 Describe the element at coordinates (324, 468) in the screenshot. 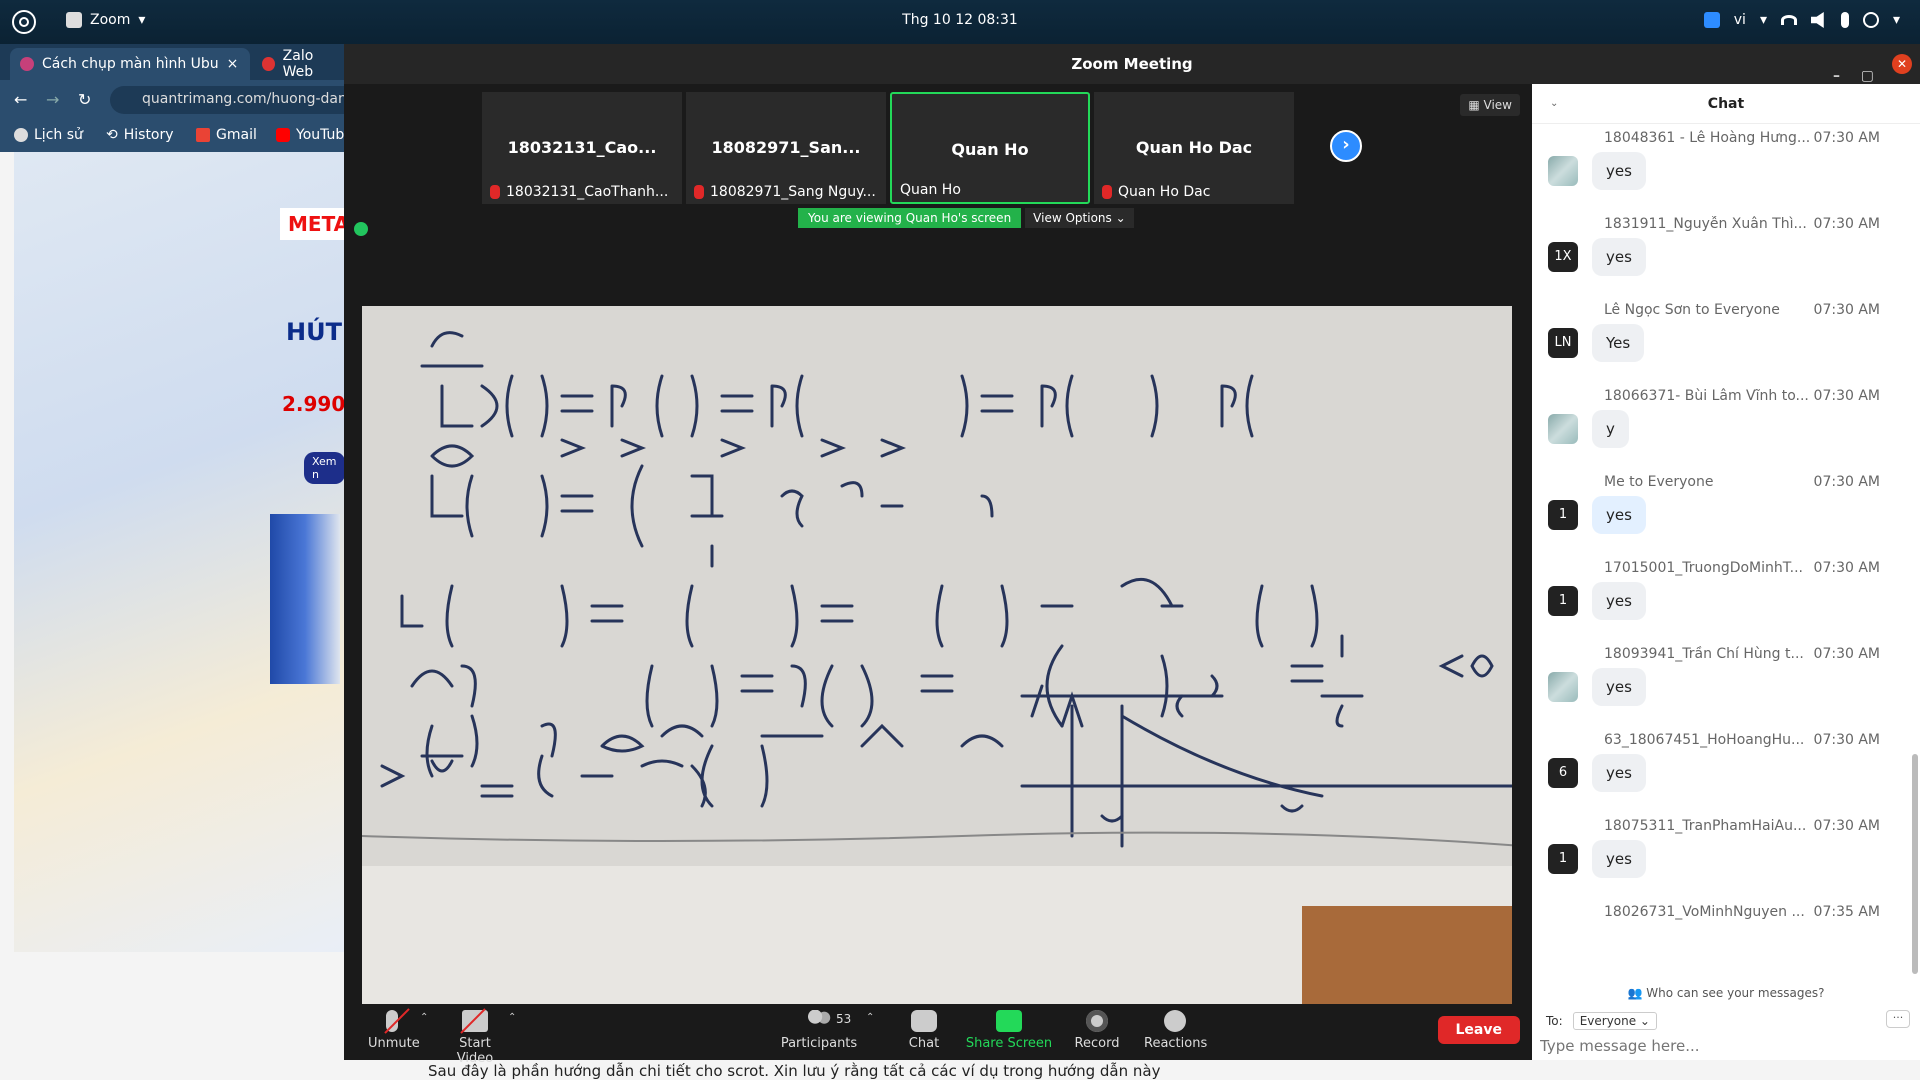

I see `ad-cta-button: Xem n` at that location.